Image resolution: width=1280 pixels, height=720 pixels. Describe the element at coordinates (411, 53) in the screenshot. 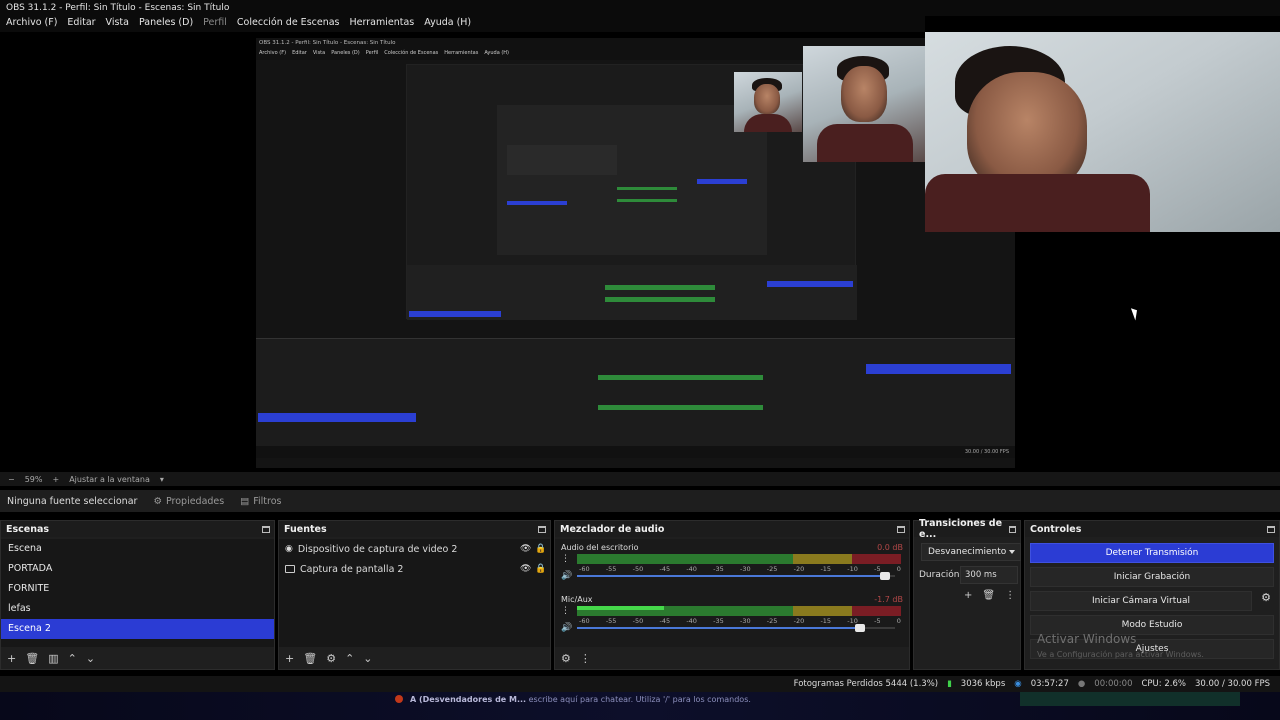

I see `nested-menu-item: Colección de Escenas` at that location.